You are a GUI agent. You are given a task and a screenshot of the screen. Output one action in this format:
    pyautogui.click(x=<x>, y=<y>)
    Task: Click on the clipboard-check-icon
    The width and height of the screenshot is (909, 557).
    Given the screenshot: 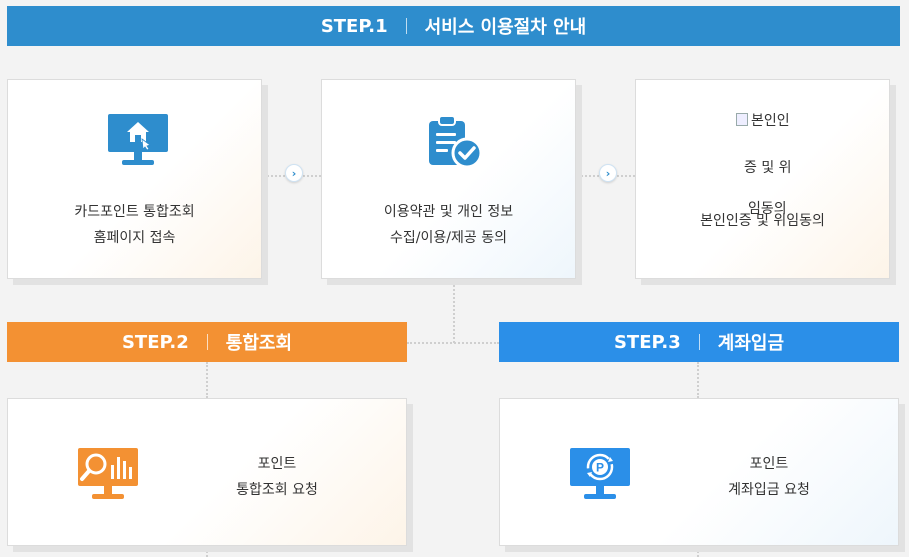 What is the action you would take?
    pyautogui.click(x=455, y=144)
    